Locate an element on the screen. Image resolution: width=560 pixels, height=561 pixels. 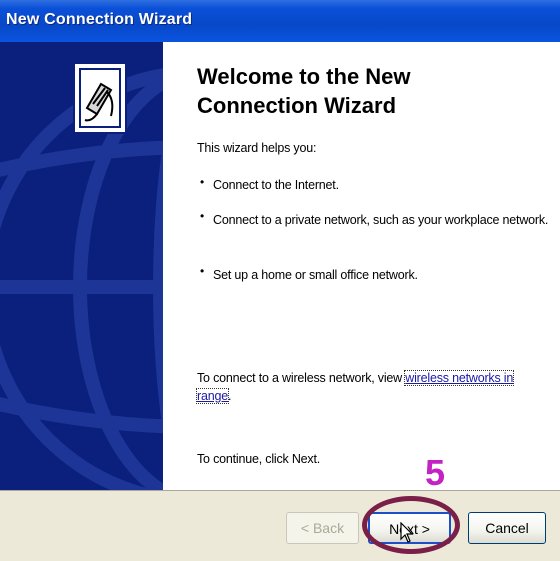
mouse-cursor-icon is located at coordinates (407, 532).